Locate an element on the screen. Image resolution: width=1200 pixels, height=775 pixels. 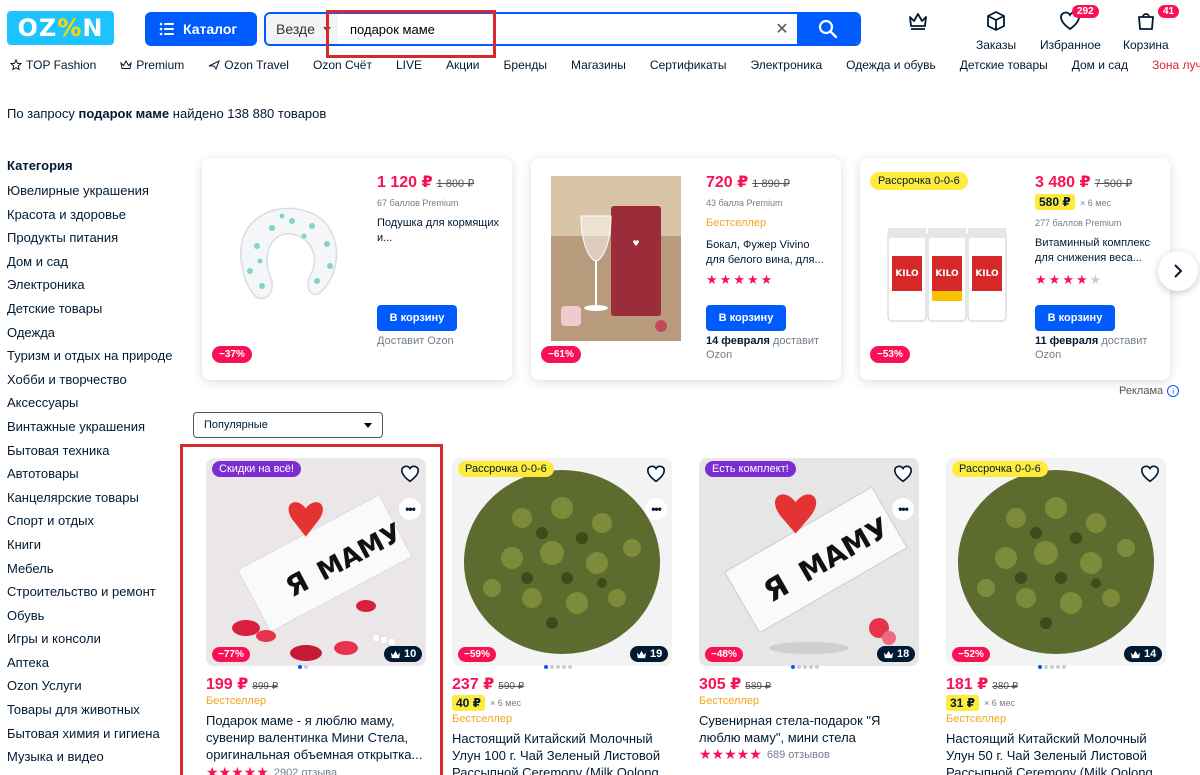
box-icon is located at coordinates (996, 21).